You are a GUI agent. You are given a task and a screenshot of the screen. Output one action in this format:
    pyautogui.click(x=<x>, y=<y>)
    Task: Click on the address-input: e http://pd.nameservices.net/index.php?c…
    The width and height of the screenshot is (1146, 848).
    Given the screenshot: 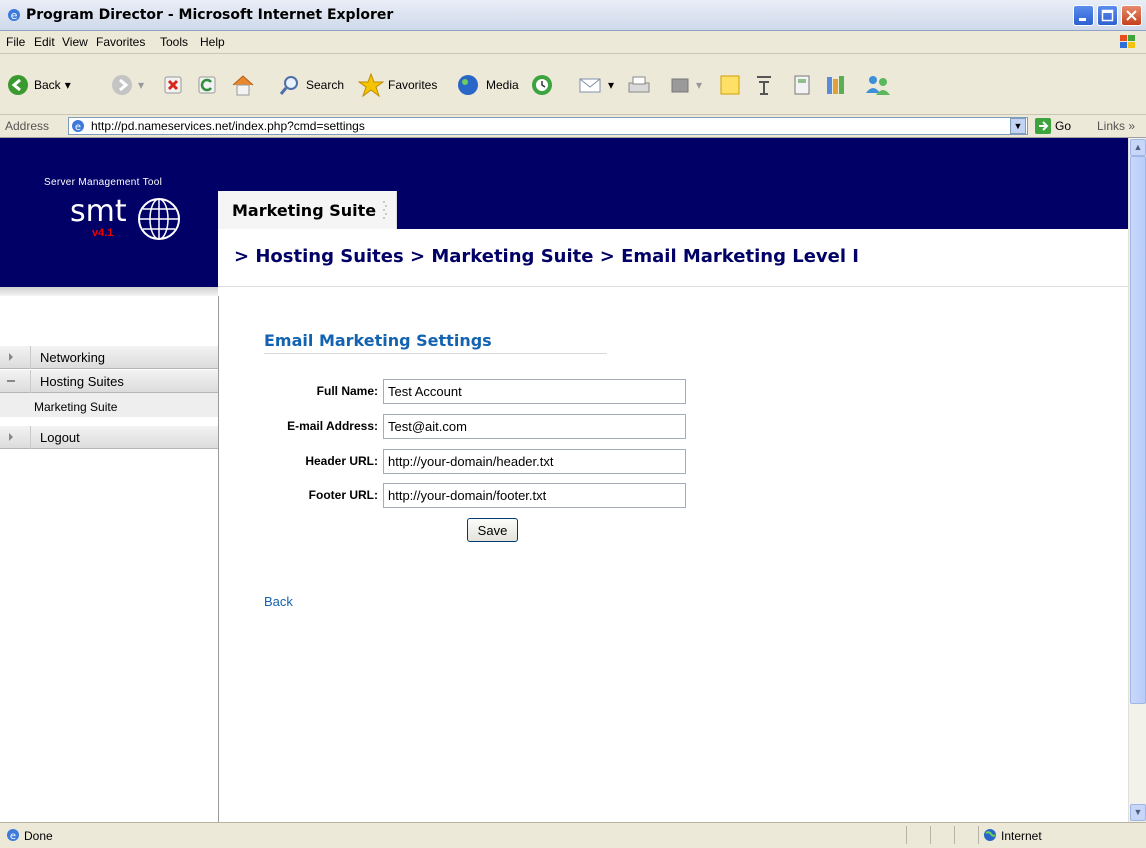 What is the action you would take?
    pyautogui.click(x=548, y=126)
    